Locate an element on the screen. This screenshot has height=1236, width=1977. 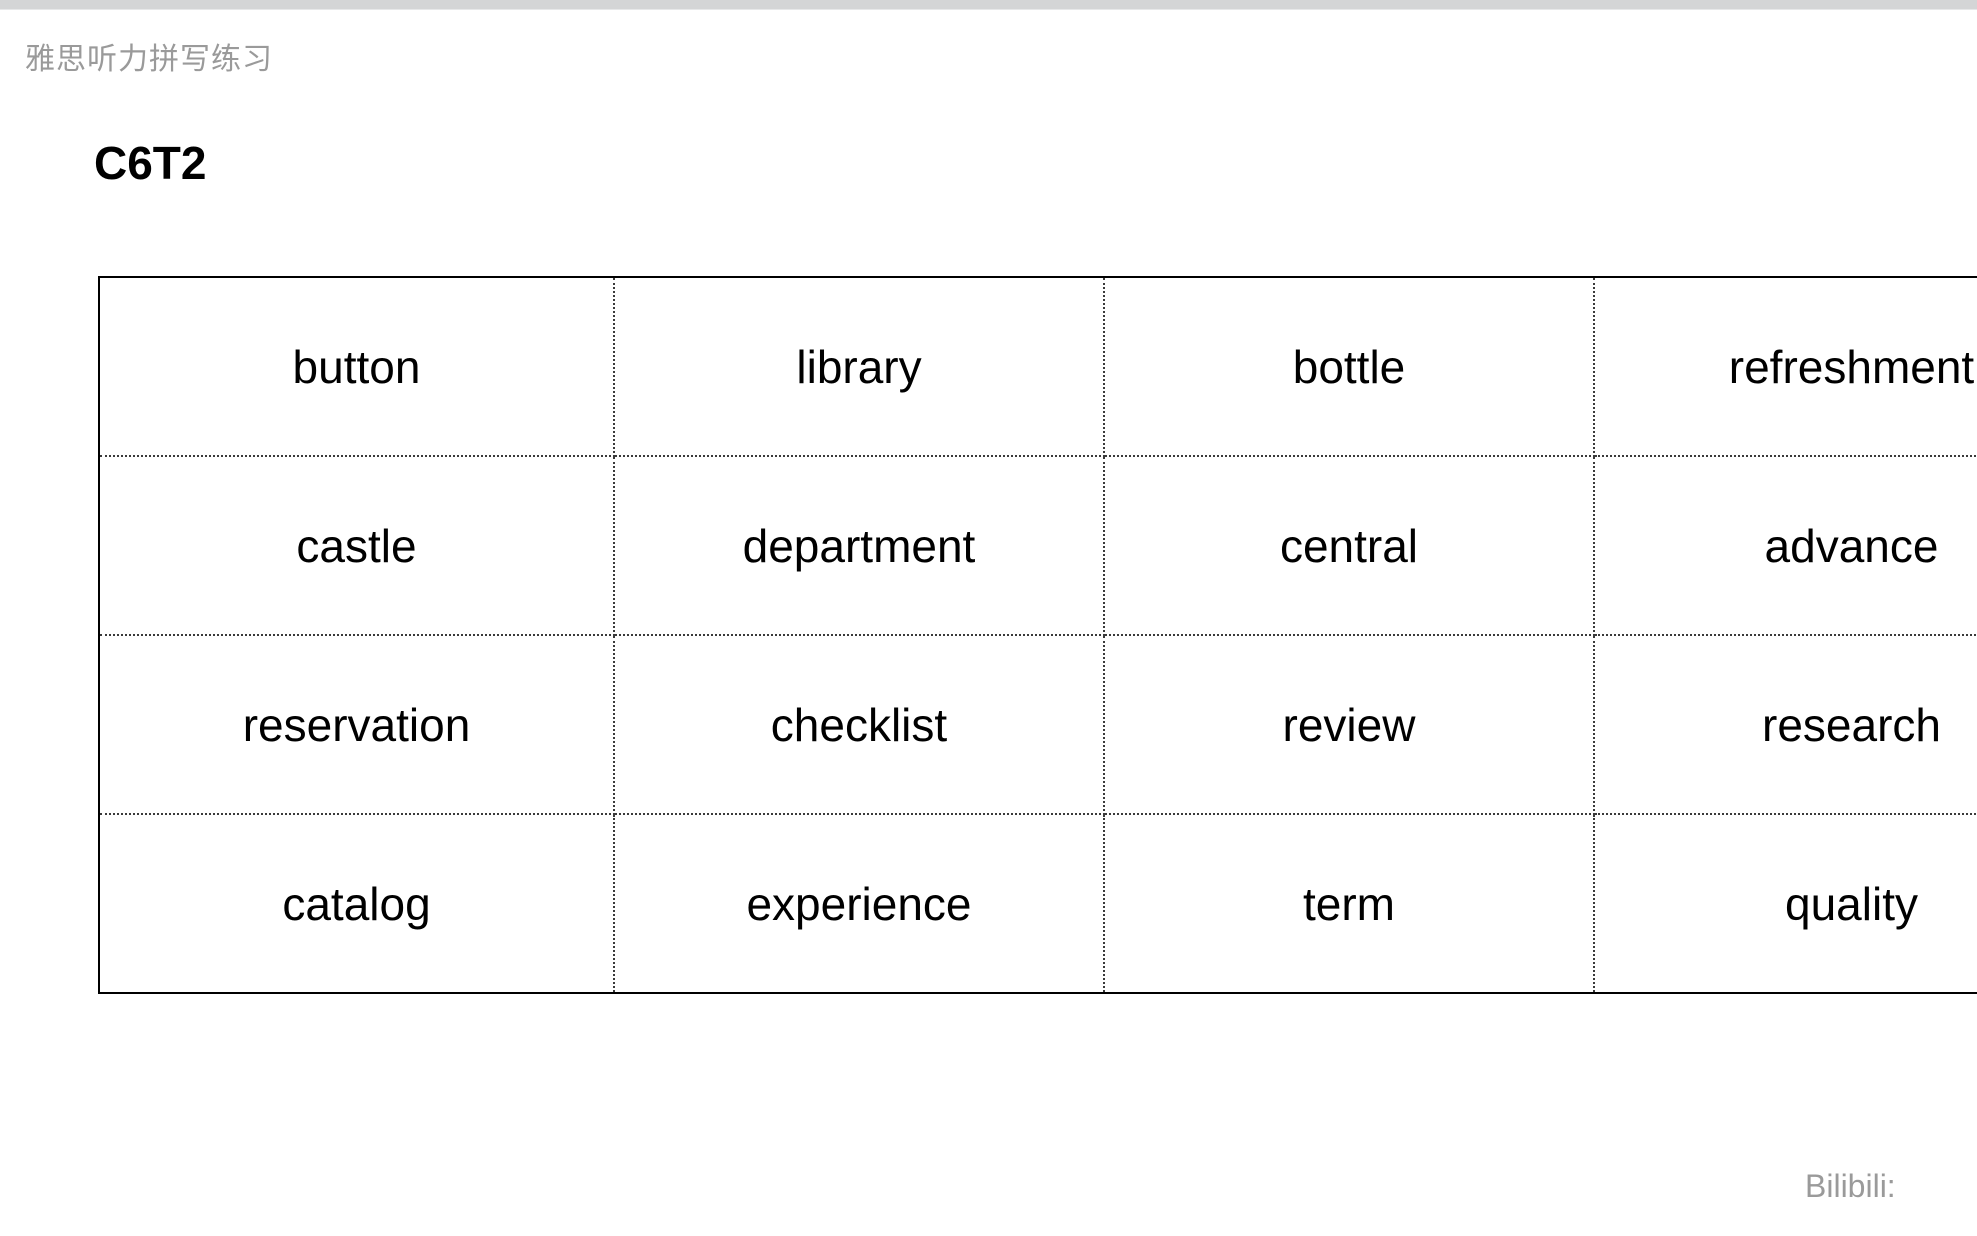
bilibili-watermark: Bilibili: is located at coordinates (1850, 1186).